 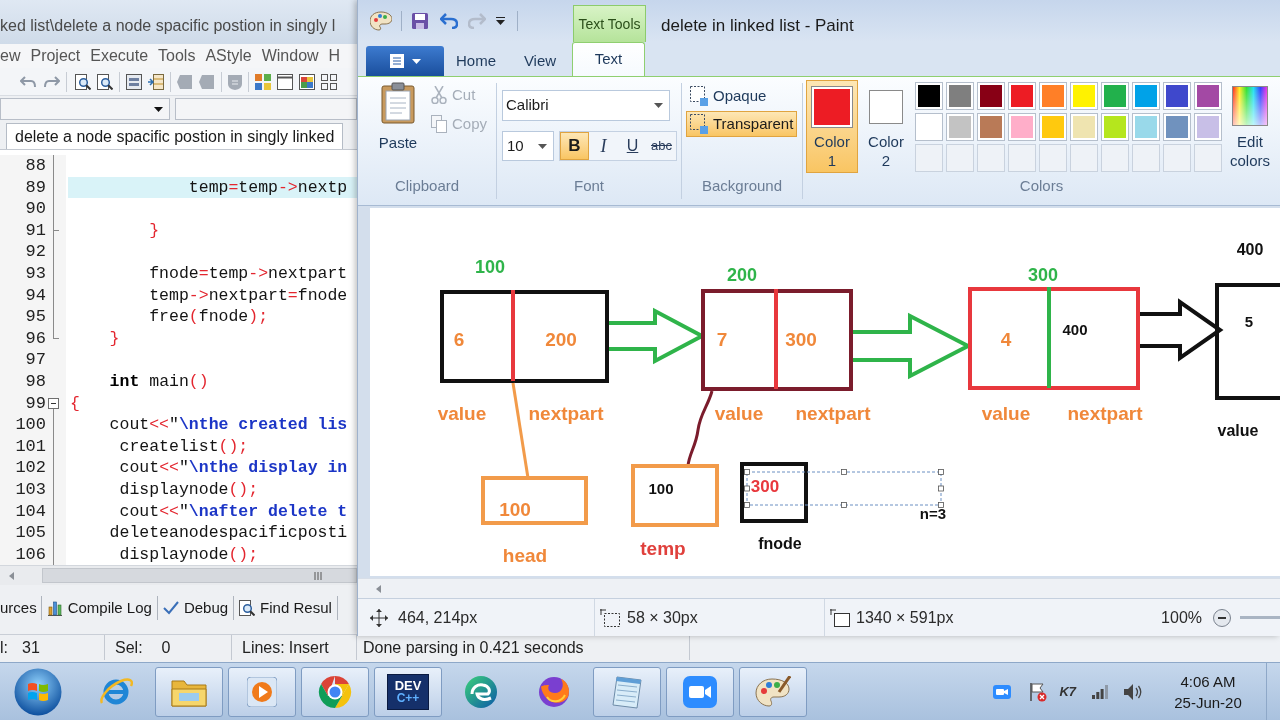 What do you see at coordinates (661, 146) in the screenshot?
I see `font-style-button: abc` at bounding box center [661, 146].